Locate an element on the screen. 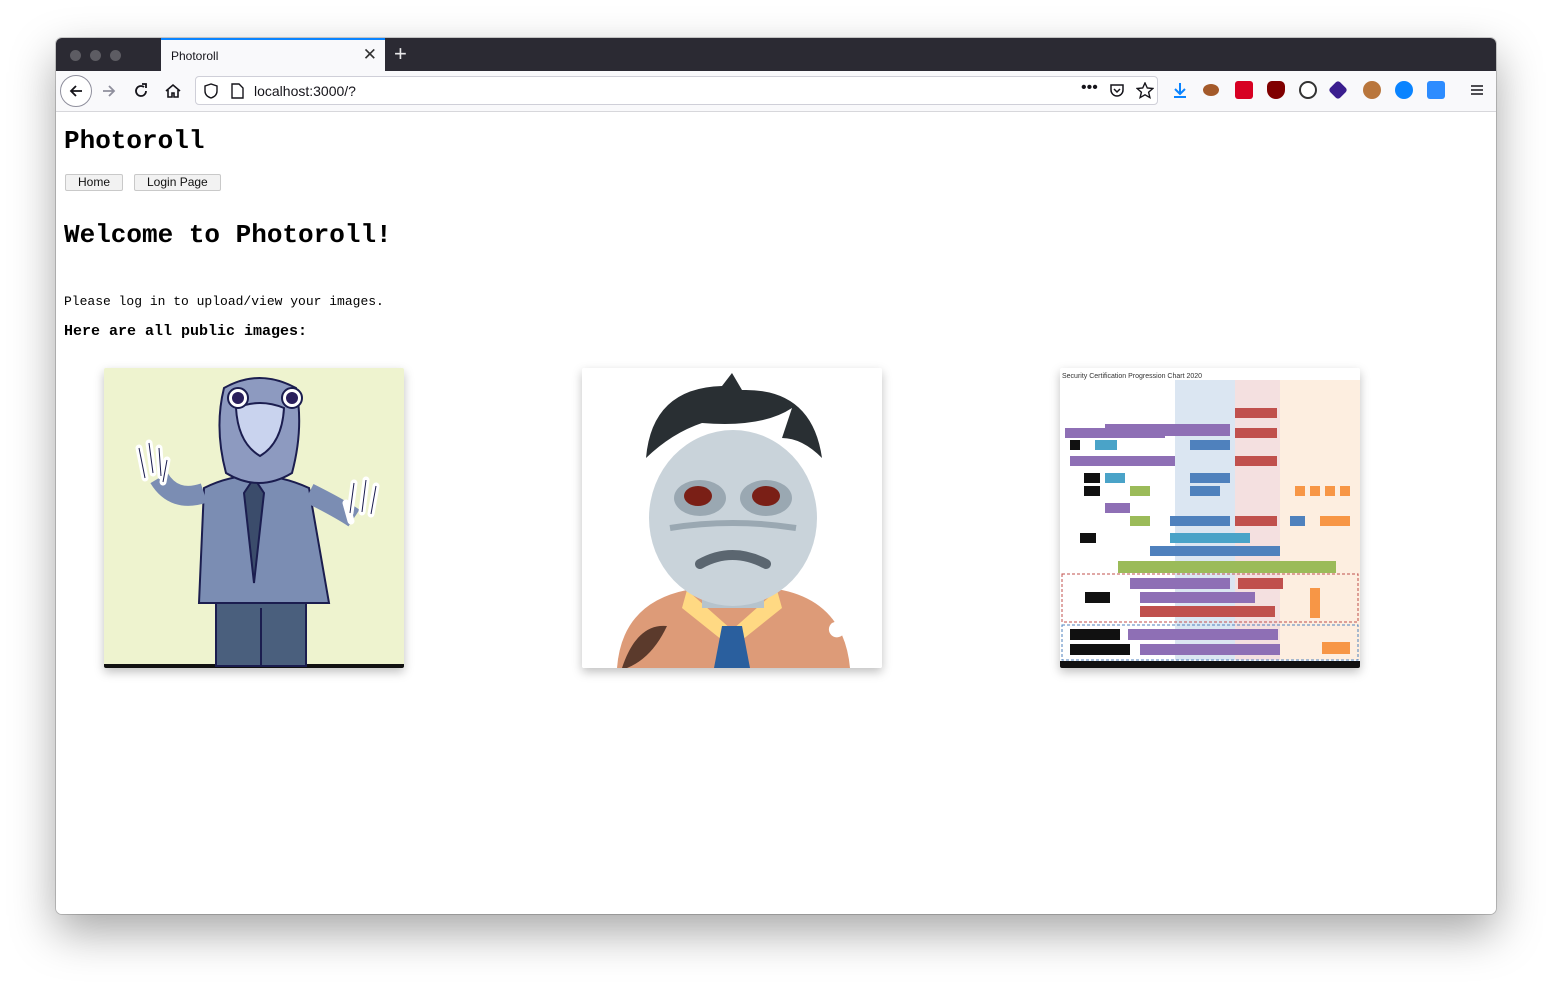 Image resolution: width=1552 pixels, height=989 pixels. extension-sloth-icon is located at coordinates (1211, 90).